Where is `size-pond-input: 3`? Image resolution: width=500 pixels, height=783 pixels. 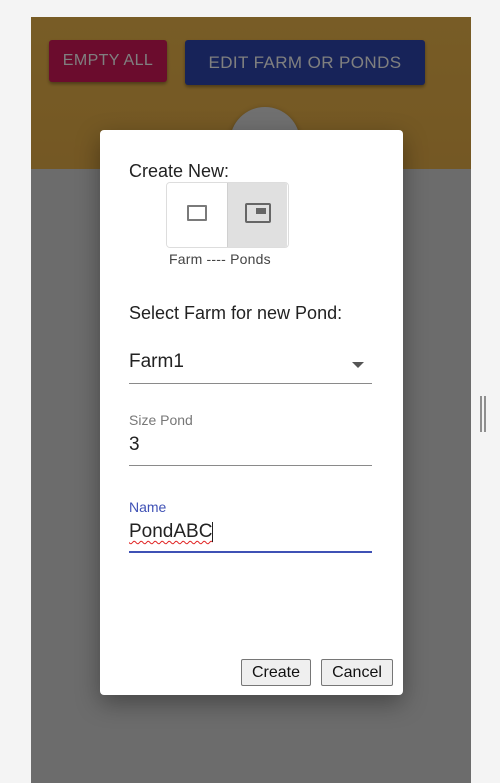 size-pond-input: 3 is located at coordinates (250, 450).